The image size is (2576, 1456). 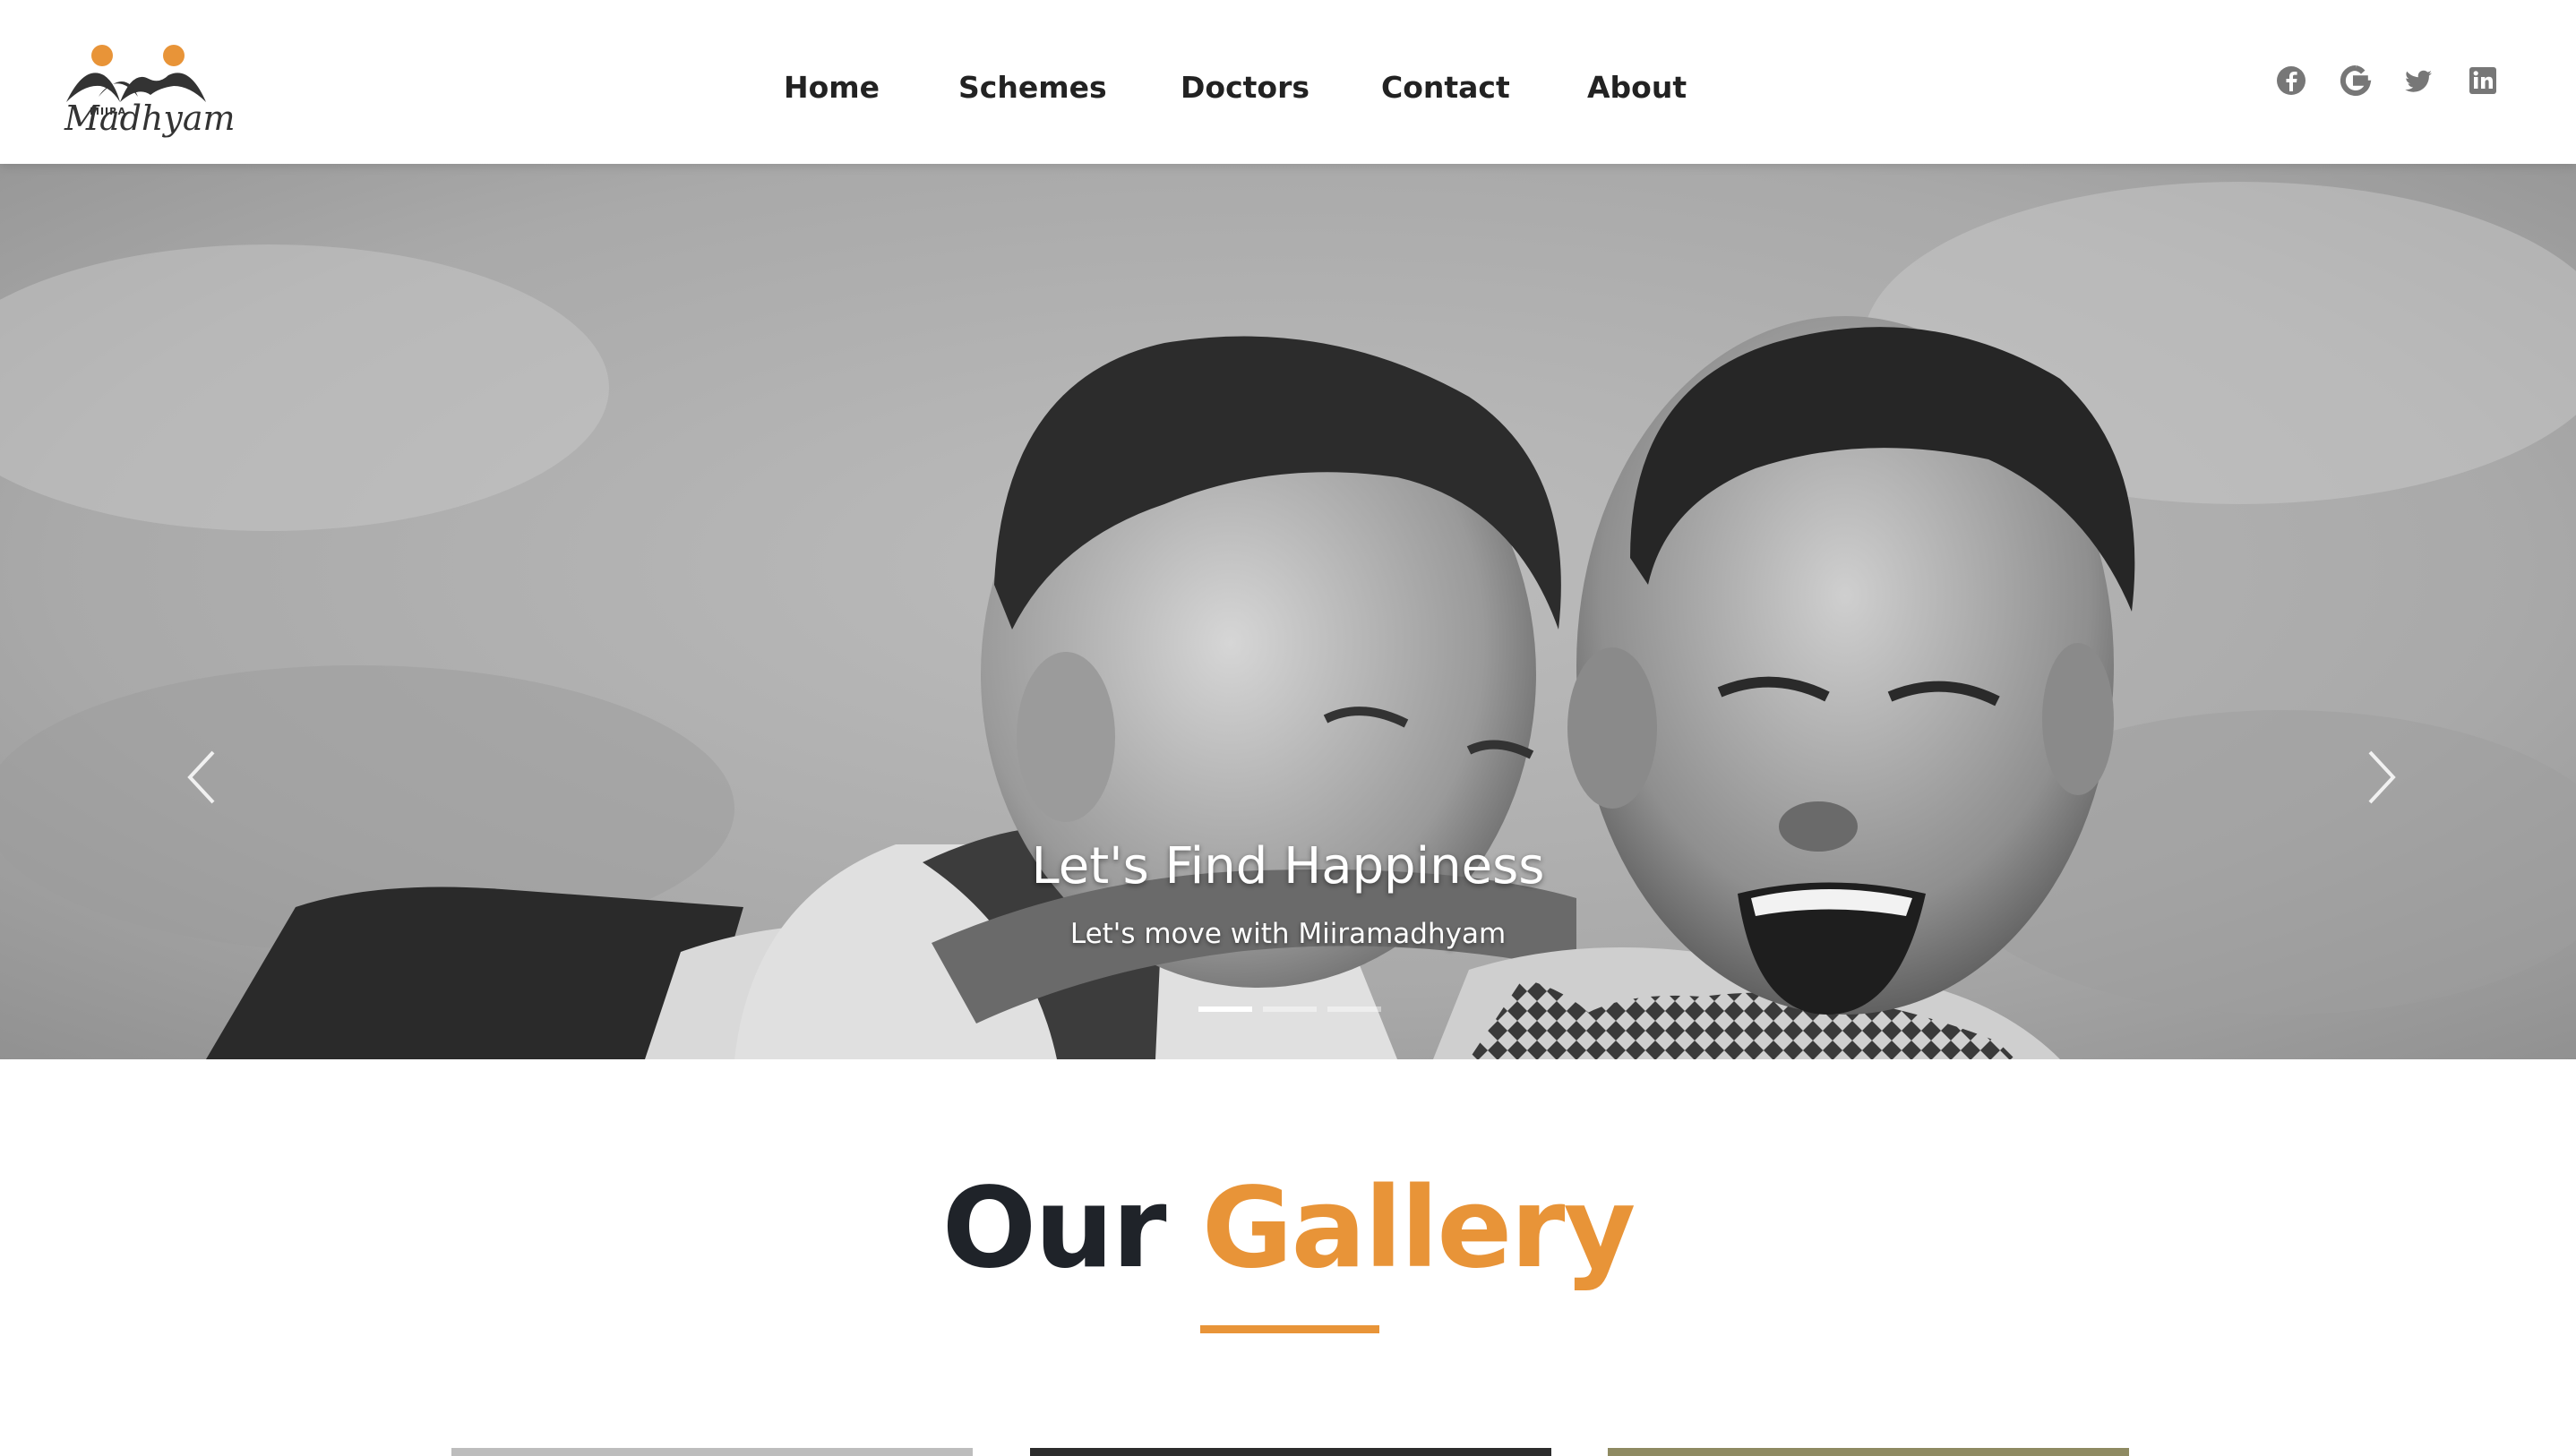 What do you see at coordinates (832, 87) in the screenshot?
I see `nav-home: Home` at bounding box center [832, 87].